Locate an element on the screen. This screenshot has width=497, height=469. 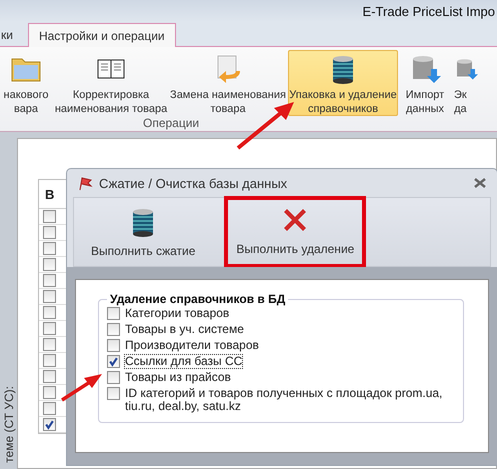
checkbox-label: ID категорий и товаров полученных с площадок prom.ua, tiu.ru, deal.by, satu.kz is located at coordinates (289, 400).